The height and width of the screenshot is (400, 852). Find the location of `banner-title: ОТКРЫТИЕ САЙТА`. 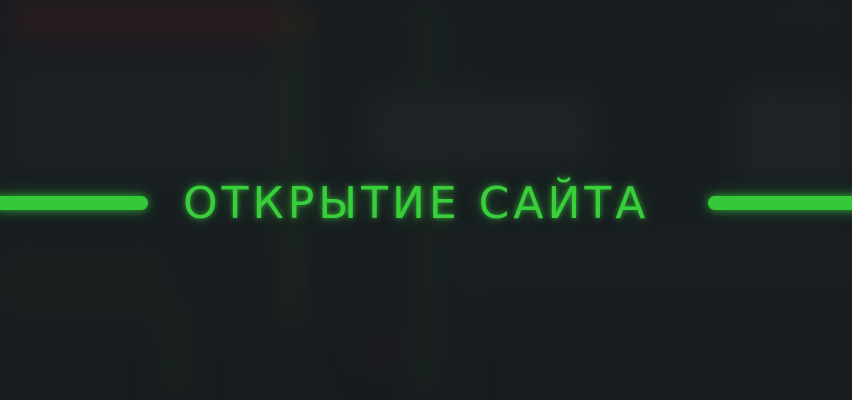

banner-title: ОТКРЫТИЕ САЙТА is located at coordinates (416, 203).